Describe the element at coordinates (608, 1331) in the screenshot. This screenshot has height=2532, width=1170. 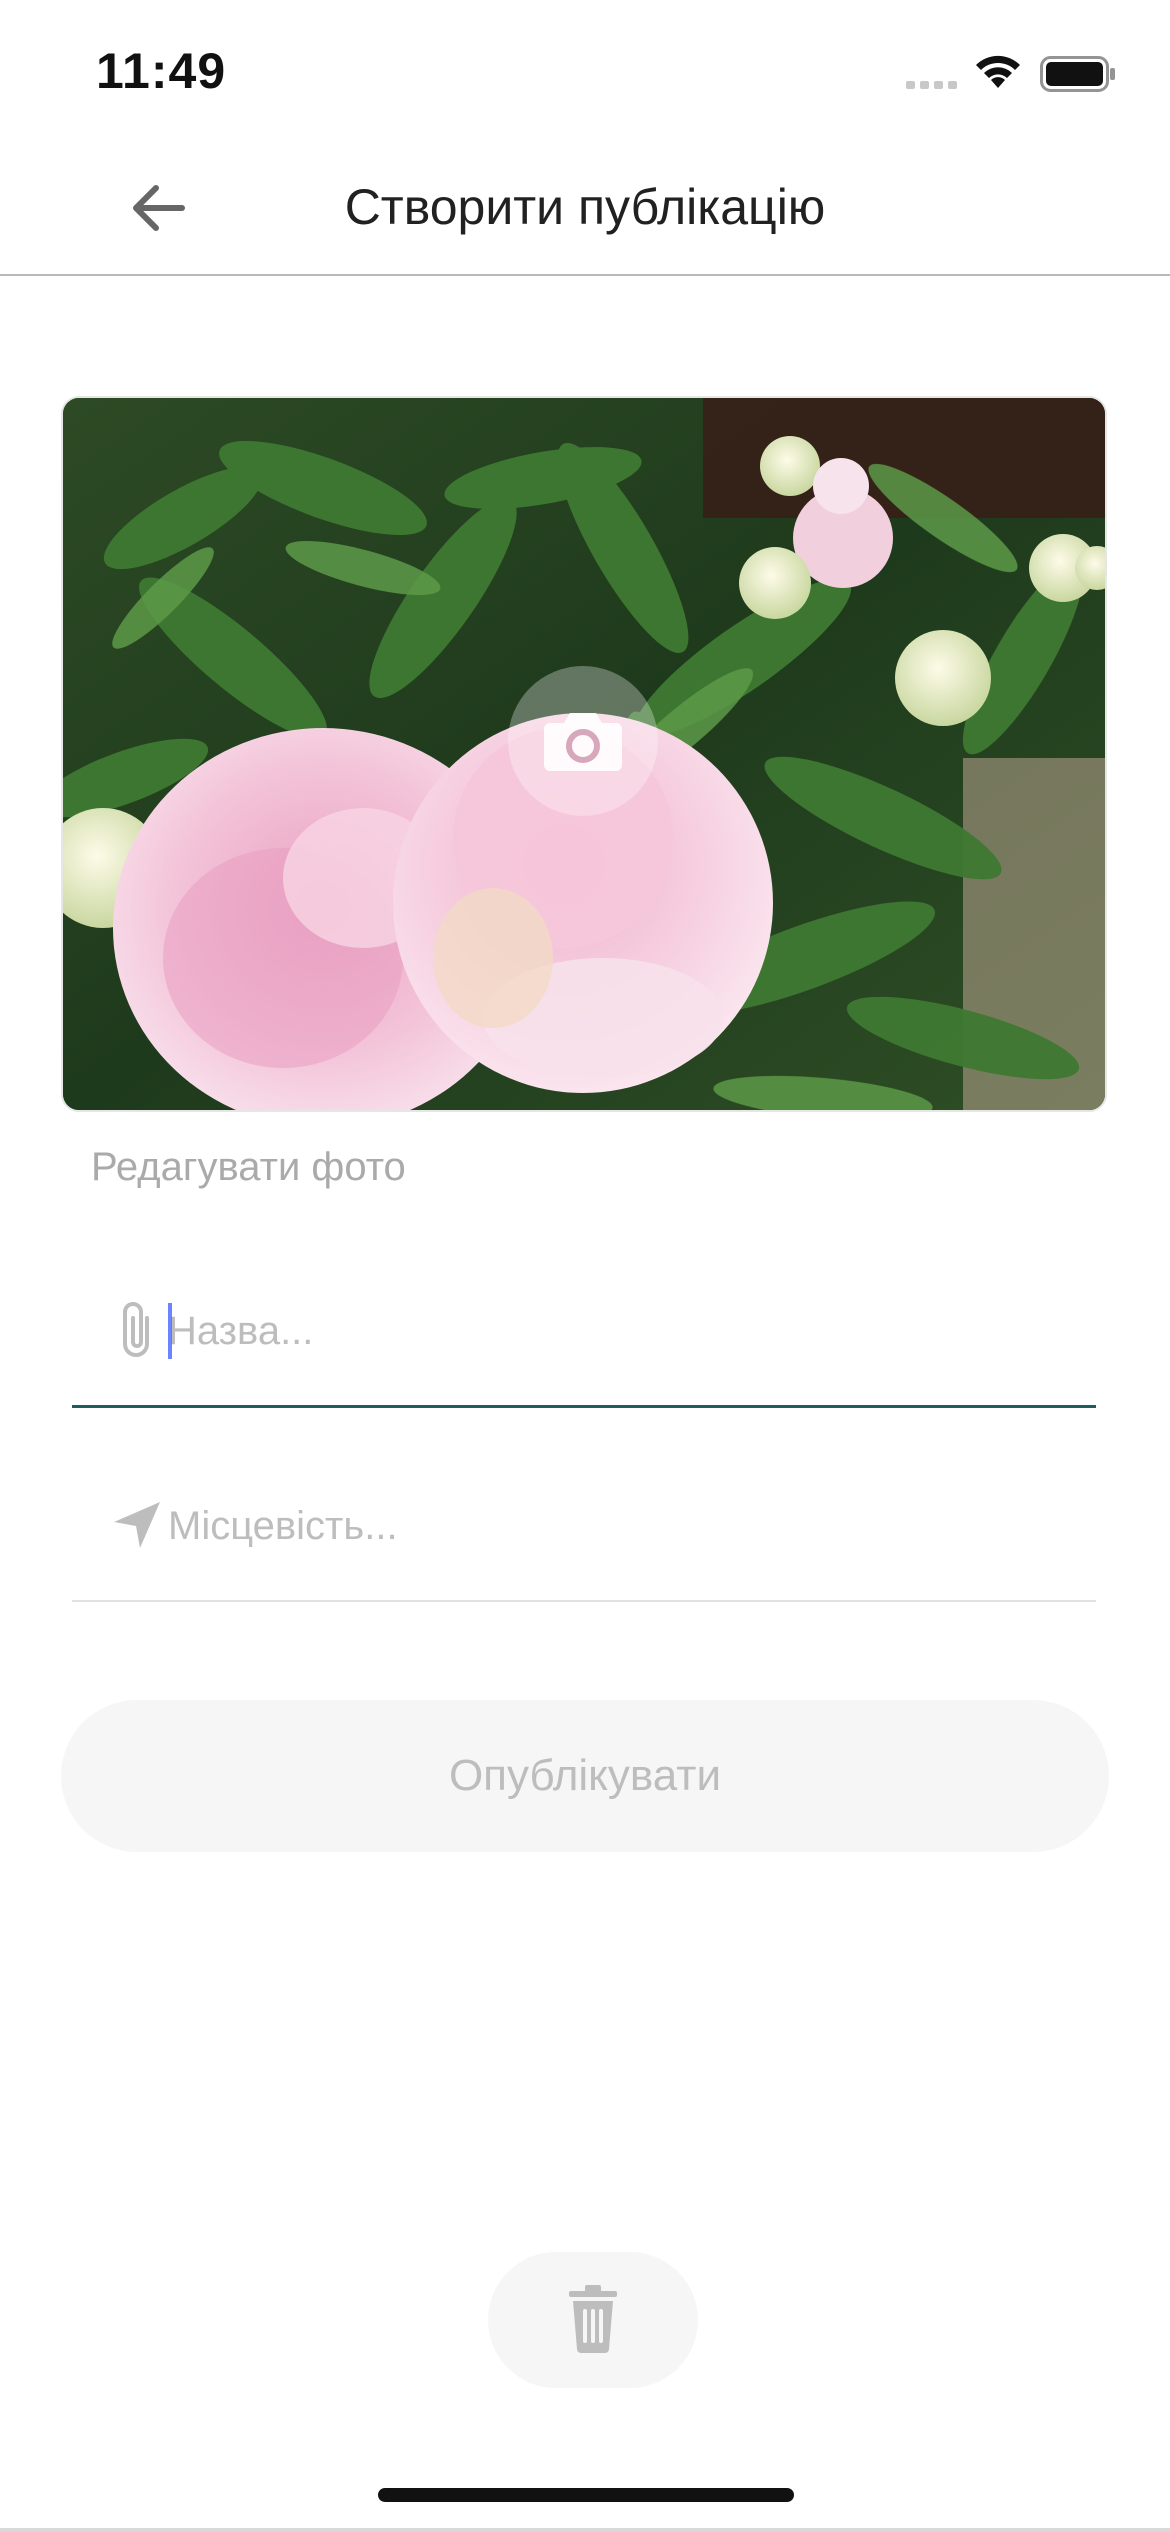
I see `title-input` at that location.